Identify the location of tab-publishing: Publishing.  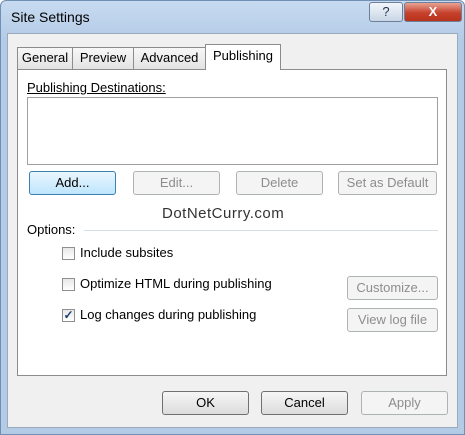
(243, 57).